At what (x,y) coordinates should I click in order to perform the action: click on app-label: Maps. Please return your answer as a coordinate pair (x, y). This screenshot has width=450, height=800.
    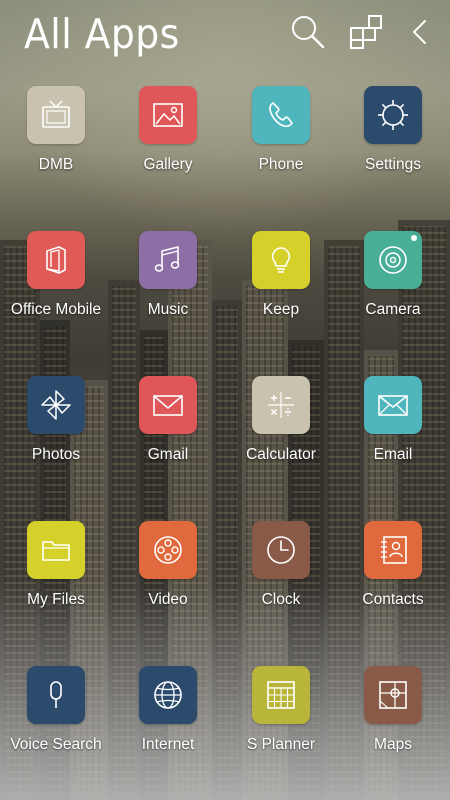
    Looking at the image, I should click on (393, 744).